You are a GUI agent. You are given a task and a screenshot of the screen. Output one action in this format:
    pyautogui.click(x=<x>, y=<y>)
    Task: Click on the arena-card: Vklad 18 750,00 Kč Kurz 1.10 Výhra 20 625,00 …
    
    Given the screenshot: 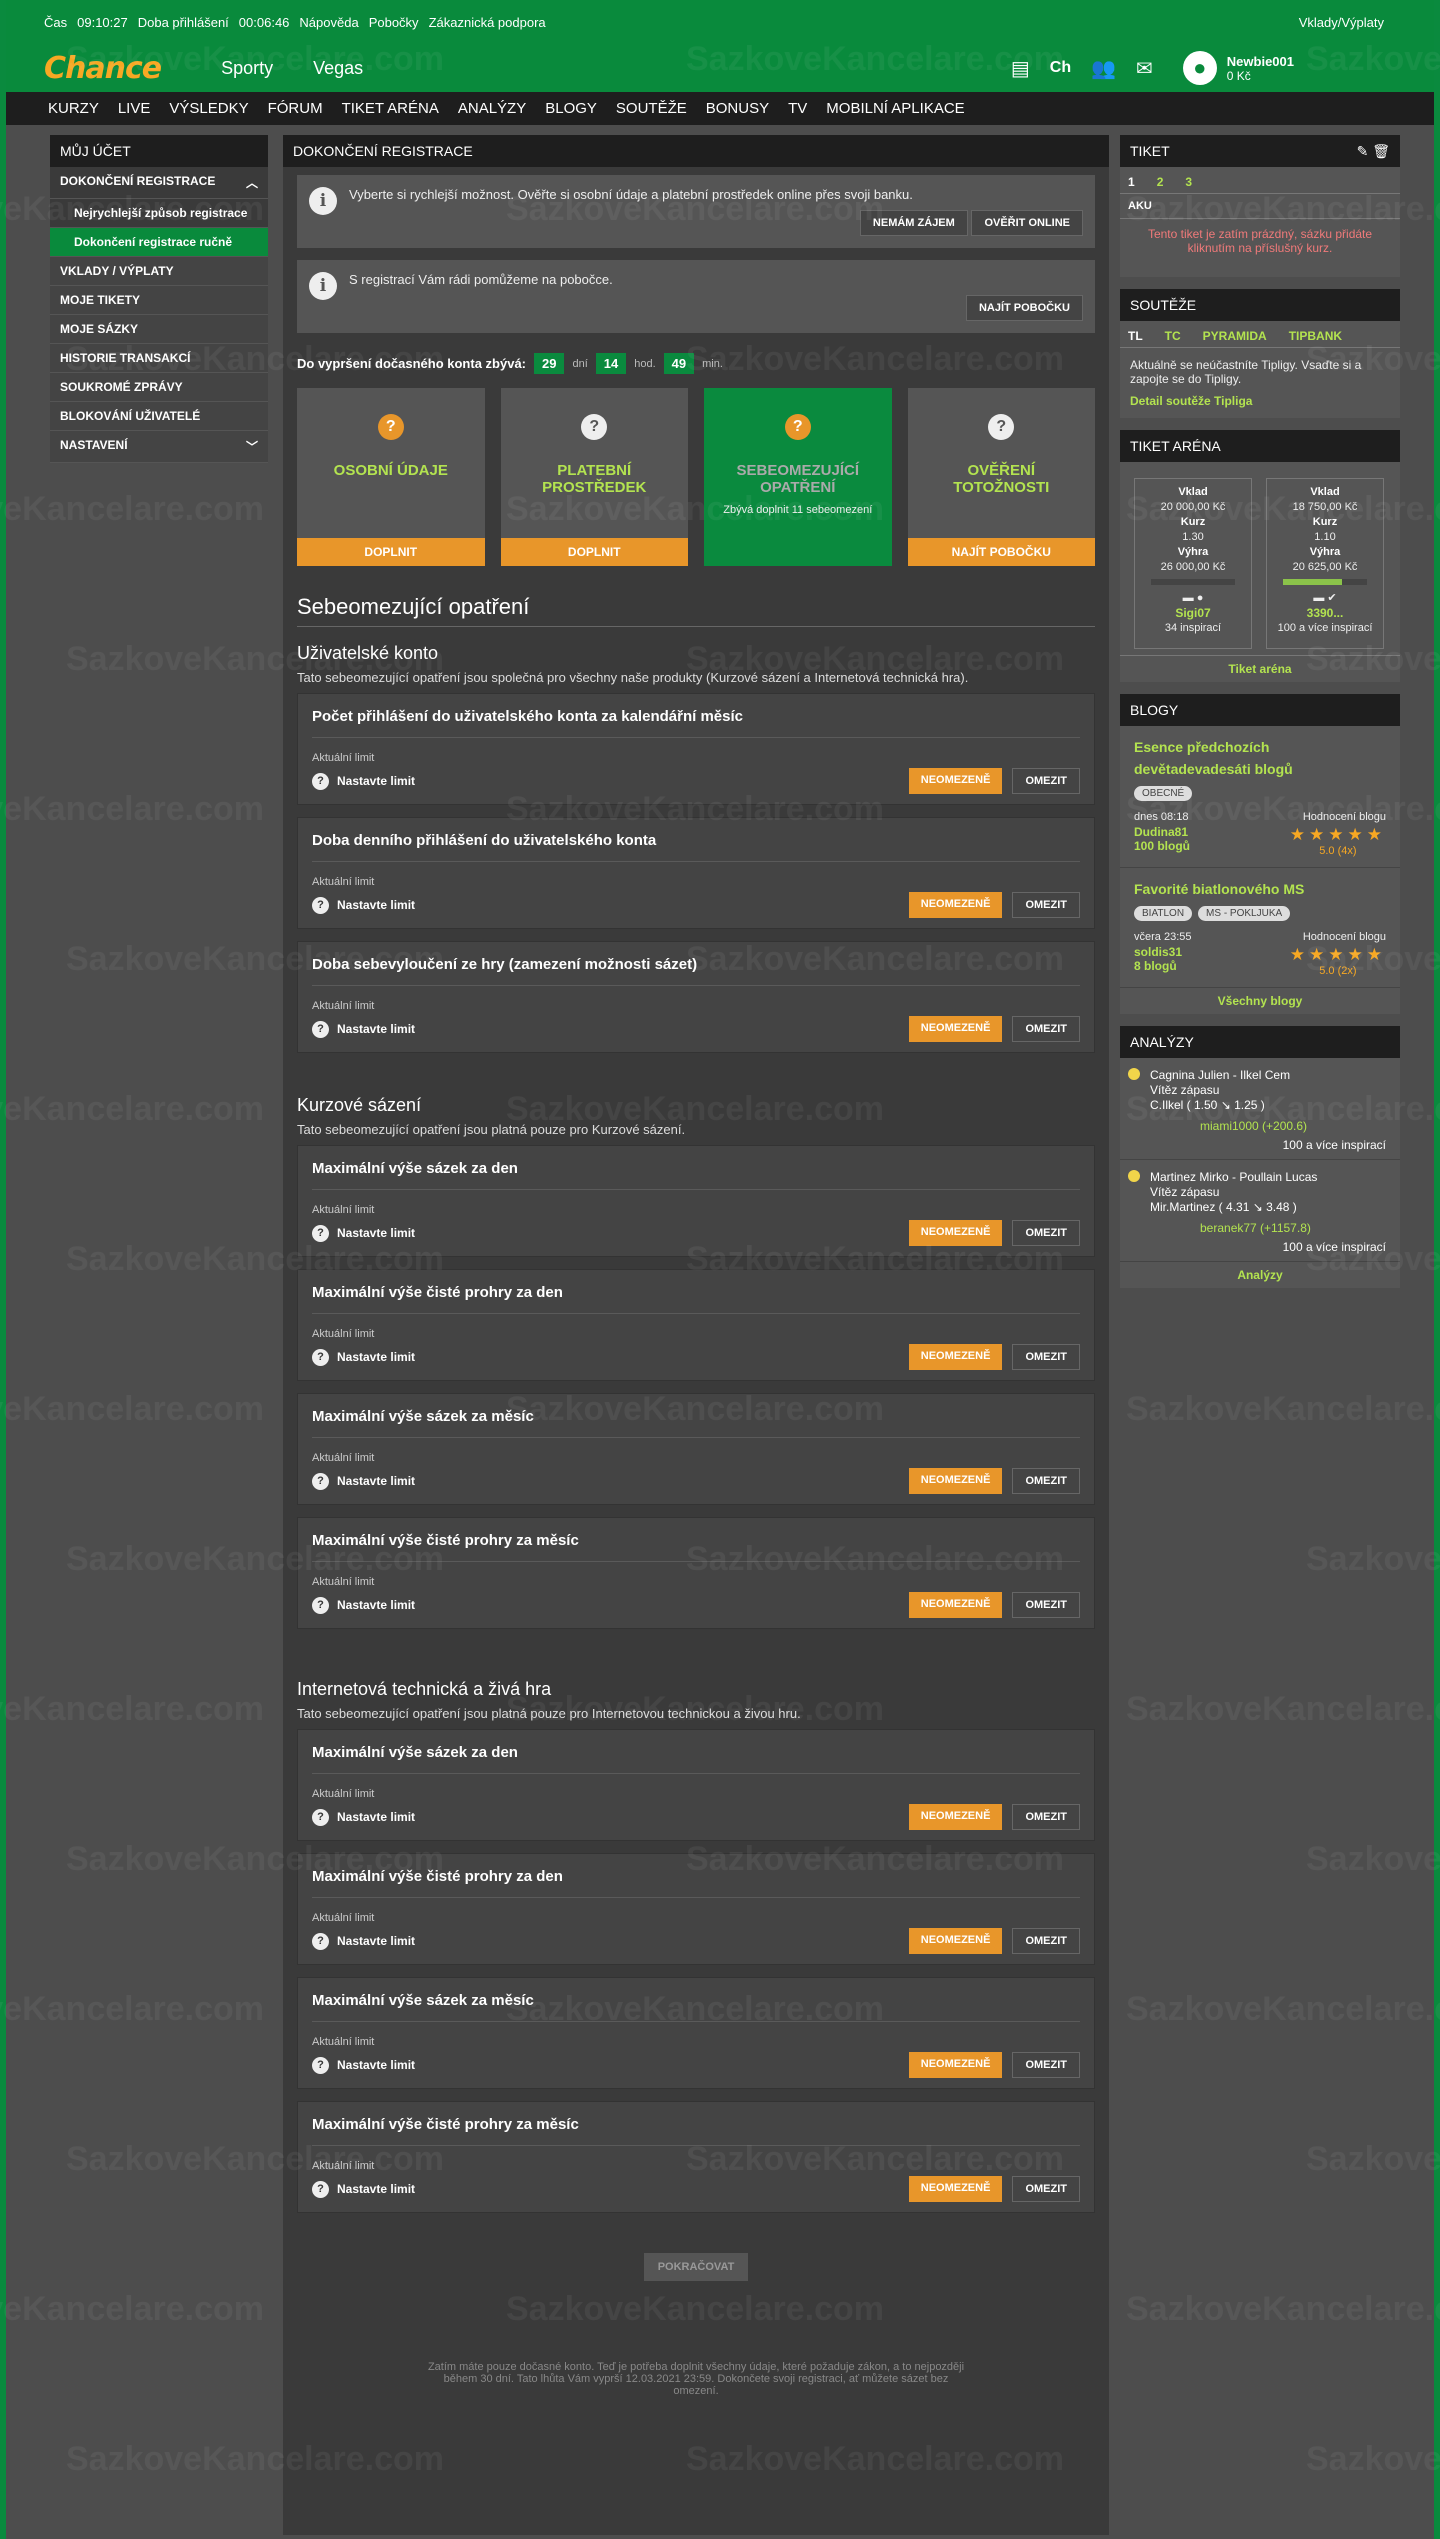 What is the action you would take?
    pyautogui.click(x=1325, y=563)
    